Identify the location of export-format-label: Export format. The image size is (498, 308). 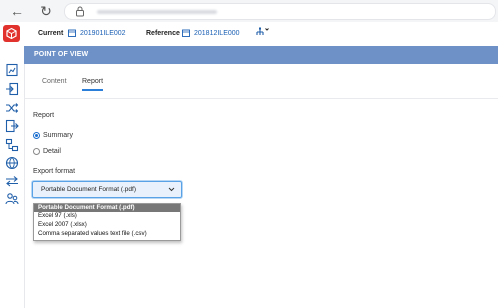
(54, 171).